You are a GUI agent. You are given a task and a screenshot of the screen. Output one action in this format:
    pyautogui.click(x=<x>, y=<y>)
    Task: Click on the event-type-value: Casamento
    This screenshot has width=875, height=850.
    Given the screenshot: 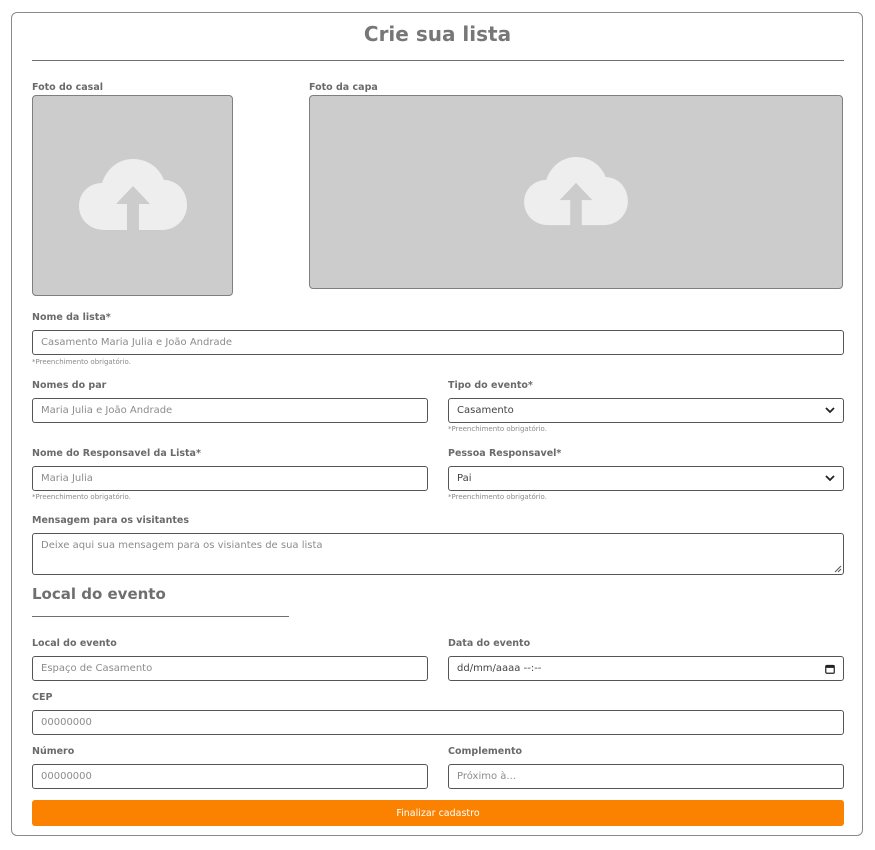 What is the action you would take?
    pyautogui.click(x=485, y=410)
    